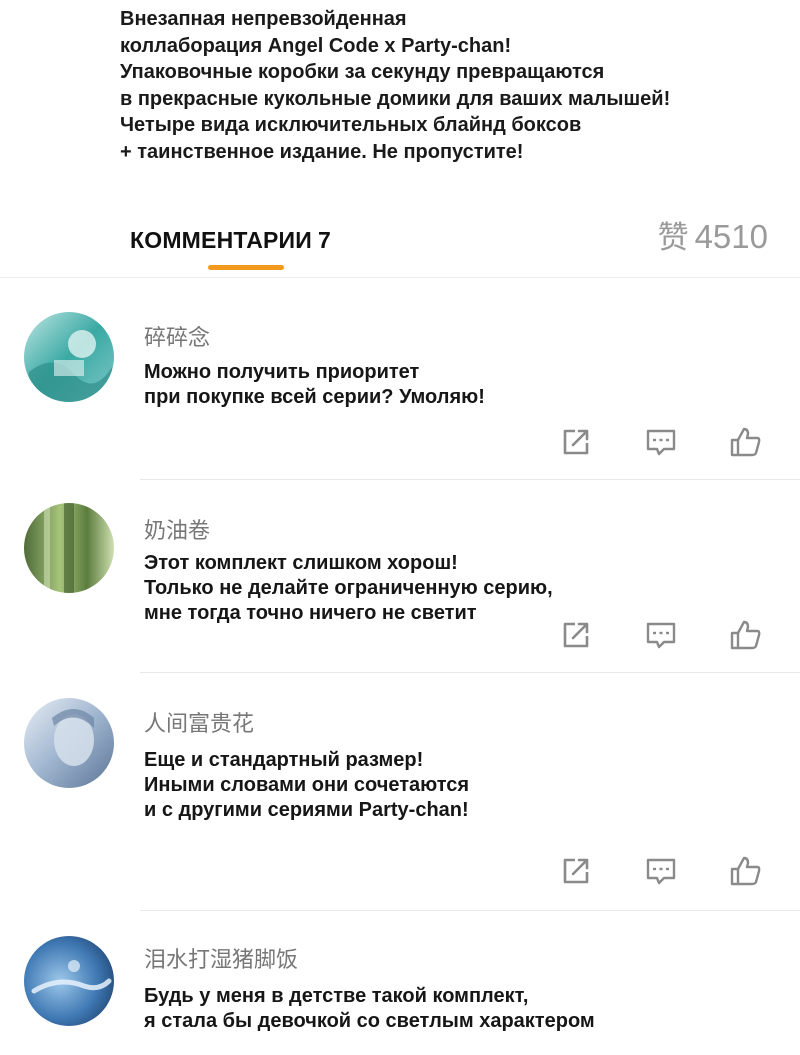 This screenshot has width=800, height=1055. What do you see at coordinates (325, 240) in the screenshot?
I see `tab-comments-count: 7` at bounding box center [325, 240].